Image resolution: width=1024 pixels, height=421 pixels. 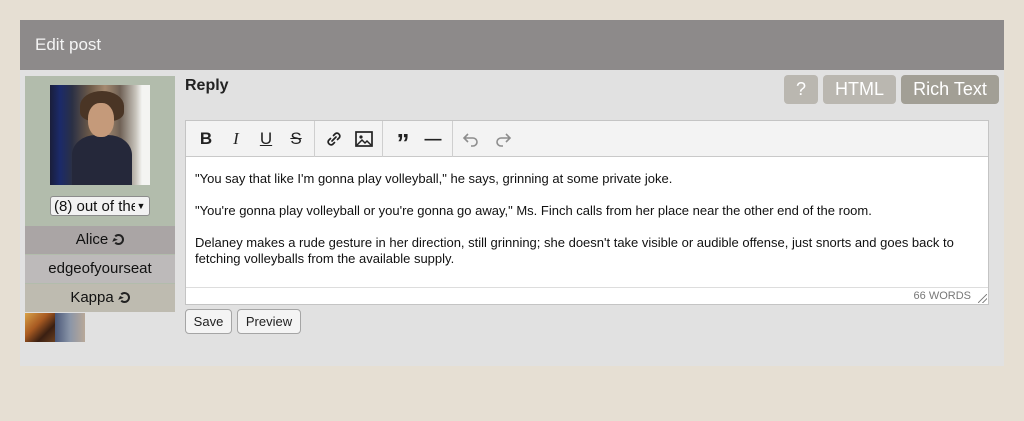 I want to click on image-icon, so click(x=364, y=139).